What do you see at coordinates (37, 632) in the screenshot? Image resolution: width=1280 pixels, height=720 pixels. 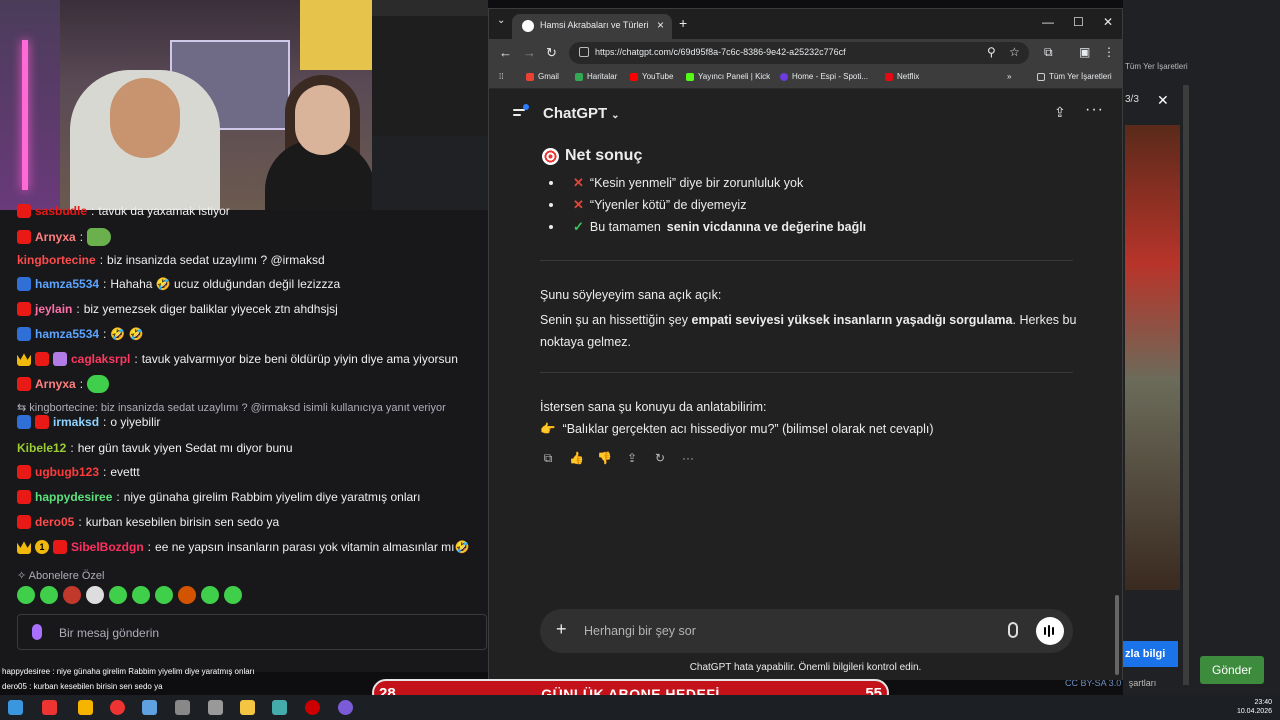 I see `mic-icon` at bounding box center [37, 632].